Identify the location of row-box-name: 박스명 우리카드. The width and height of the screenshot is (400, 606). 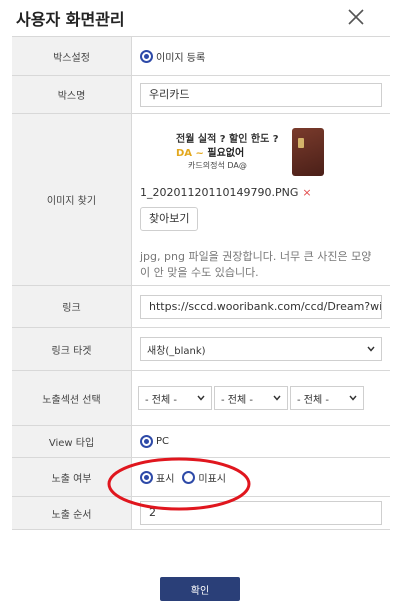
(201, 95).